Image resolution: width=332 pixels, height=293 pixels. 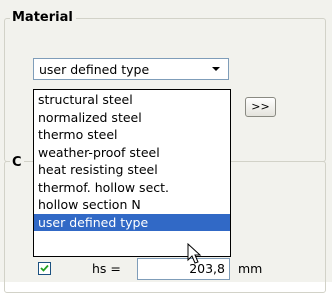 I want to click on more-button: >>, so click(x=260, y=107).